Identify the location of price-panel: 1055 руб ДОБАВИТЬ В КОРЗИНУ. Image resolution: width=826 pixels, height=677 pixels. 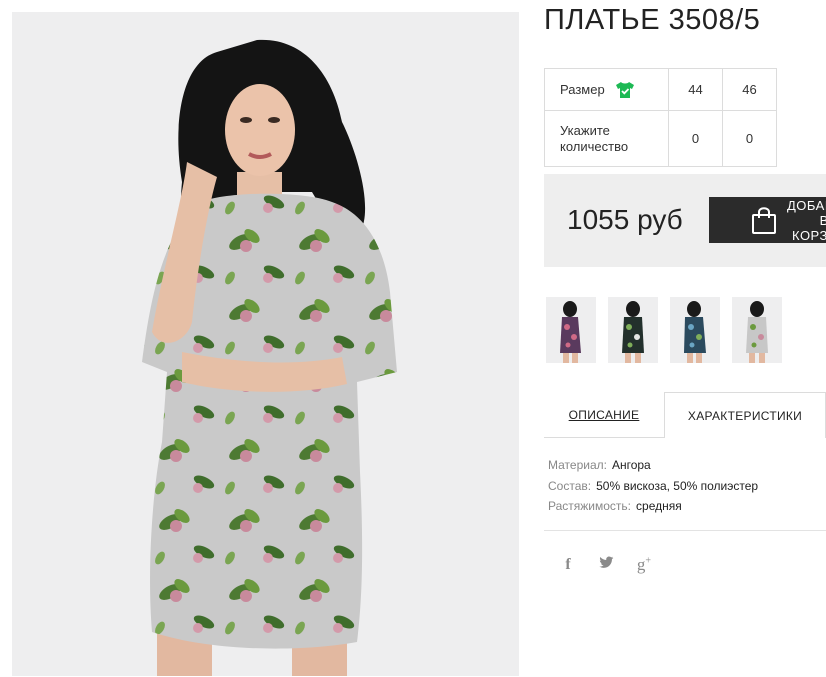
(685, 220).